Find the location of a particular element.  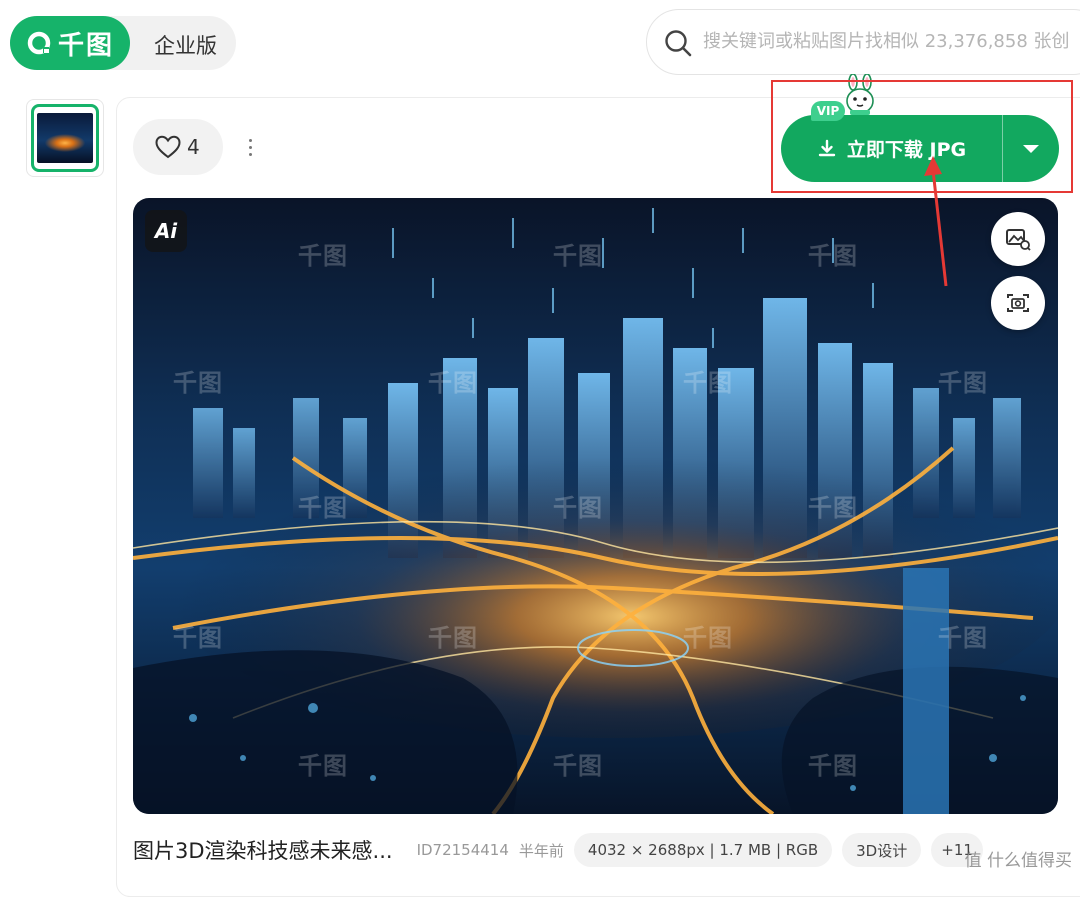

brand-group: 千图 企业版 is located at coordinates (123, 43).